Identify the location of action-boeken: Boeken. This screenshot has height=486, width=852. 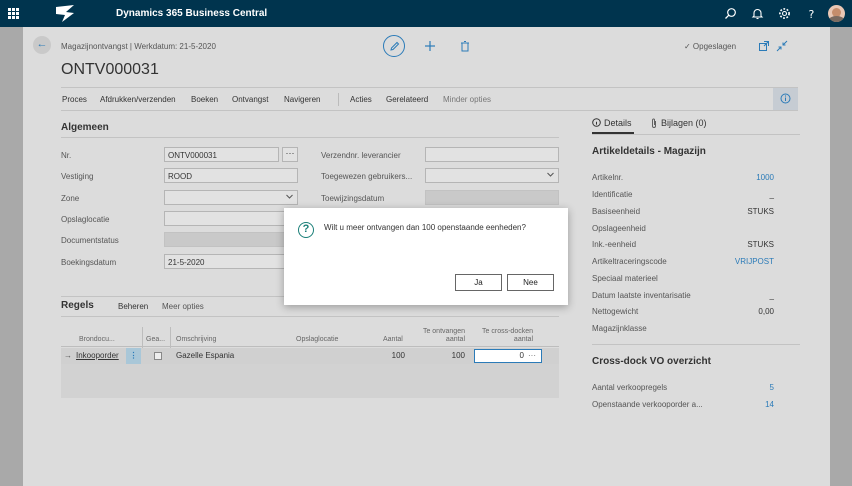
(204, 99).